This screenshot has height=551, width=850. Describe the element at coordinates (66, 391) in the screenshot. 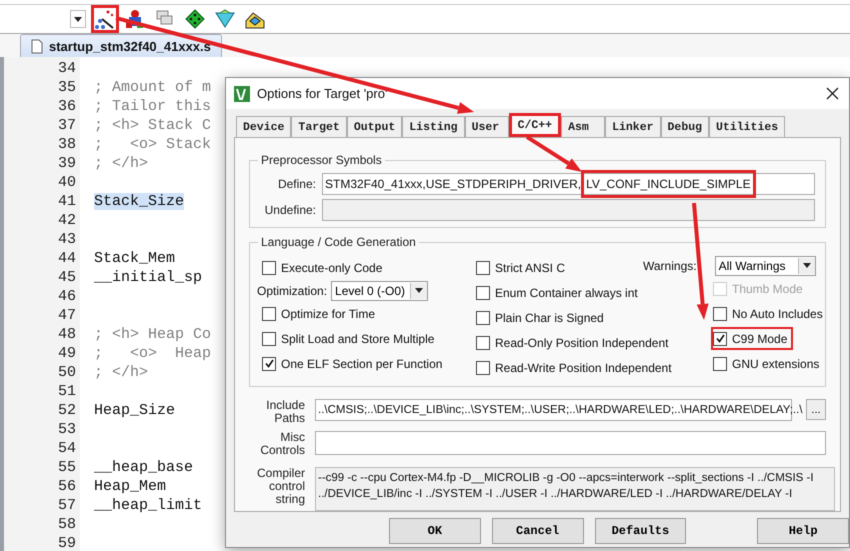

I see `line-number: 51` at that location.